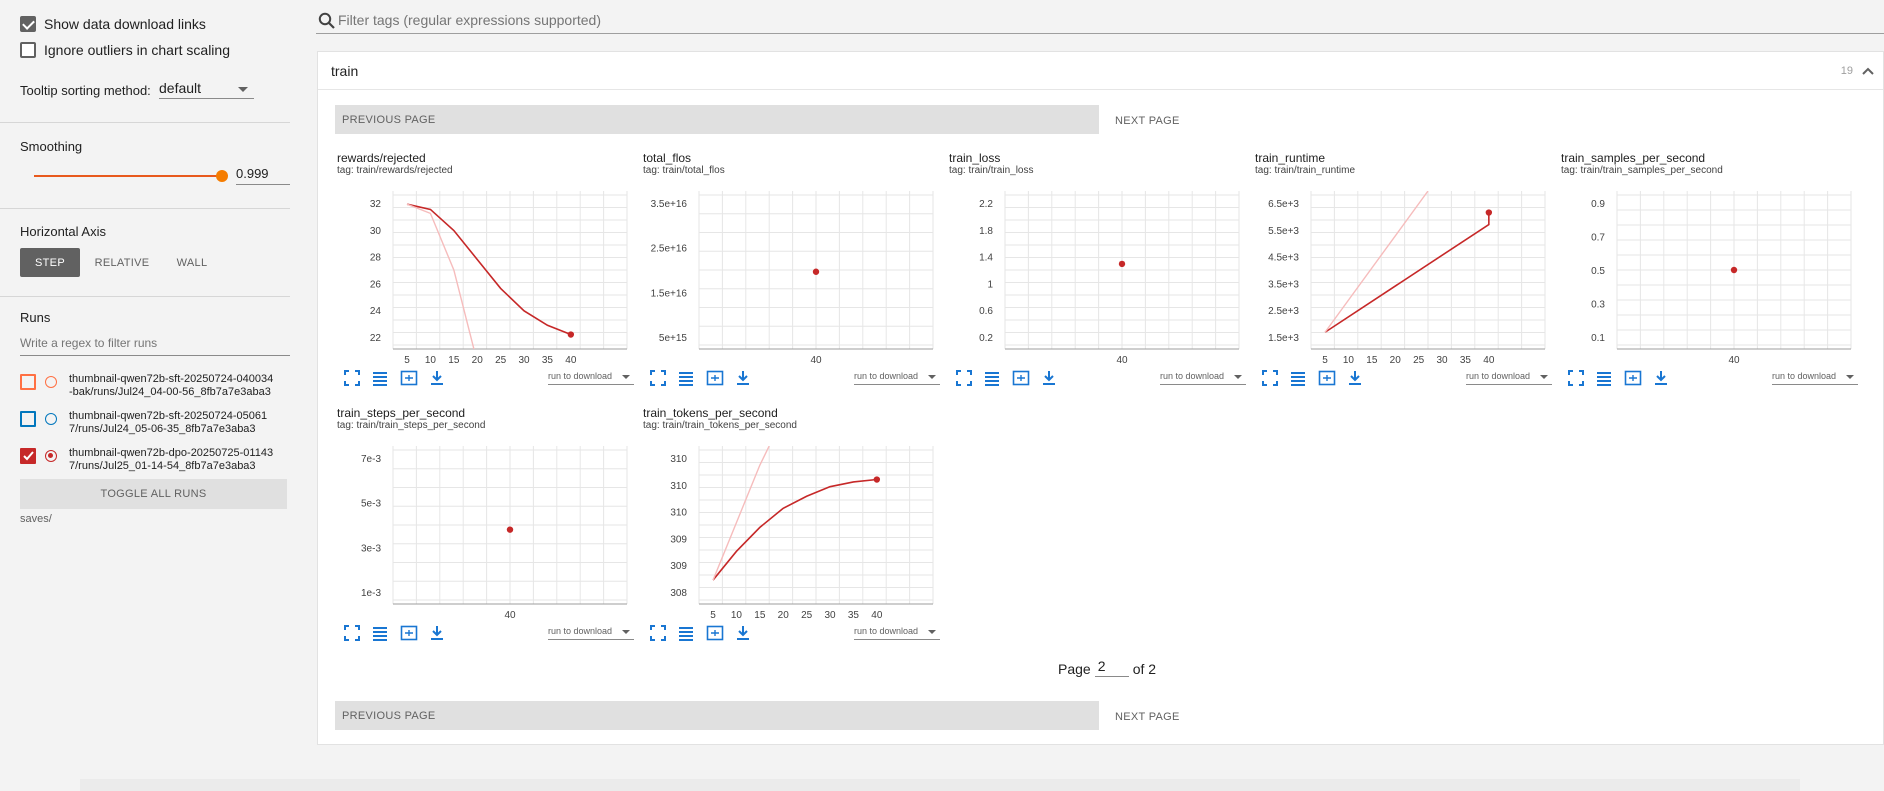 Image resolution: width=1884 pixels, height=791 pixels. What do you see at coordinates (975, 158) in the screenshot?
I see `chart-title: train_loss` at bounding box center [975, 158].